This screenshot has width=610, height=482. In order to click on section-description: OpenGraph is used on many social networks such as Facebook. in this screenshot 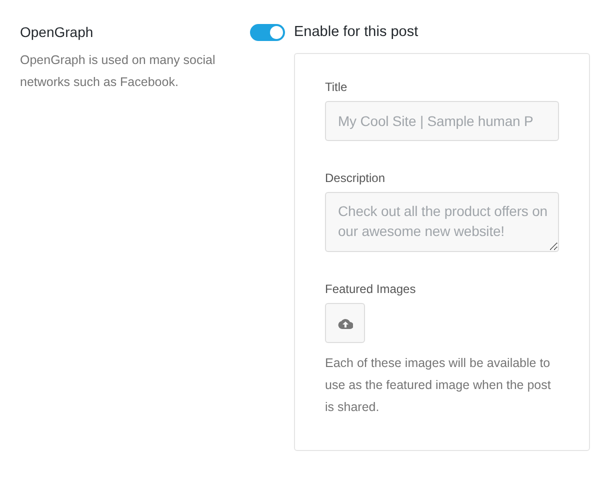, I will do `click(118, 71)`.